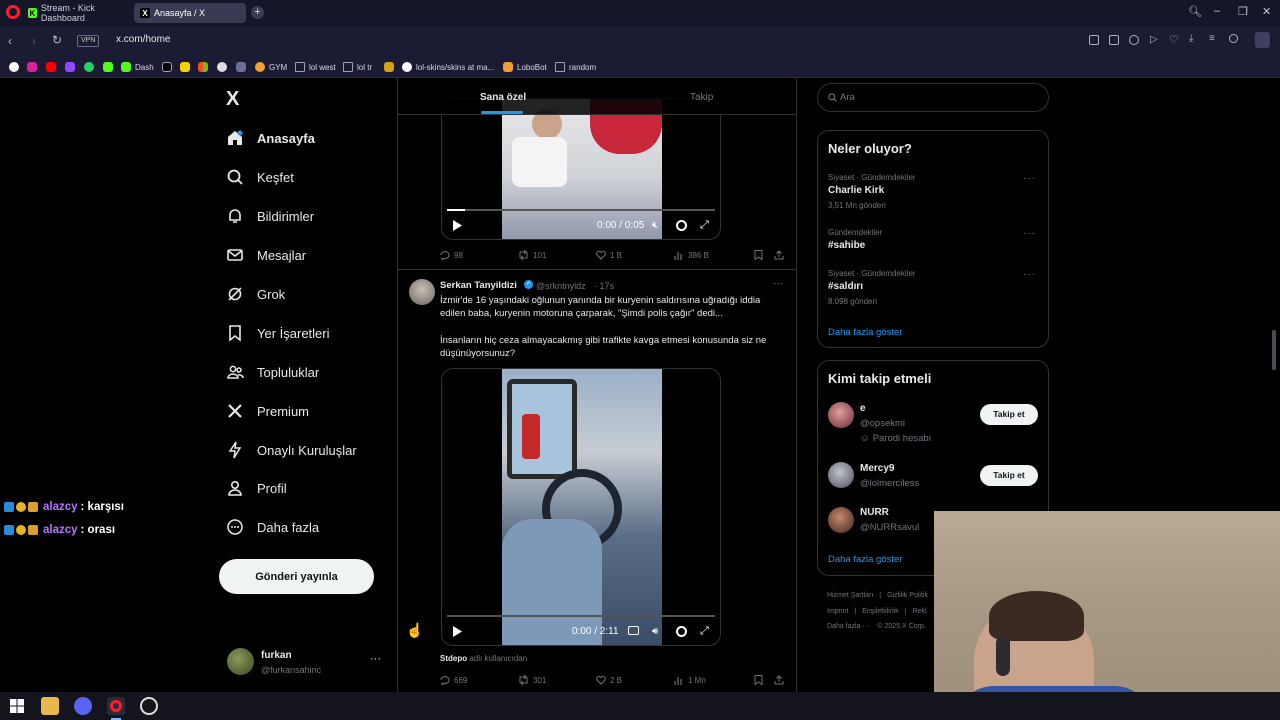 Image resolution: width=1280 pixels, height=720 pixels. What do you see at coordinates (34, 41) in the screenshot?
I see `forward-icon: ›` at bounding box center [34, 41].